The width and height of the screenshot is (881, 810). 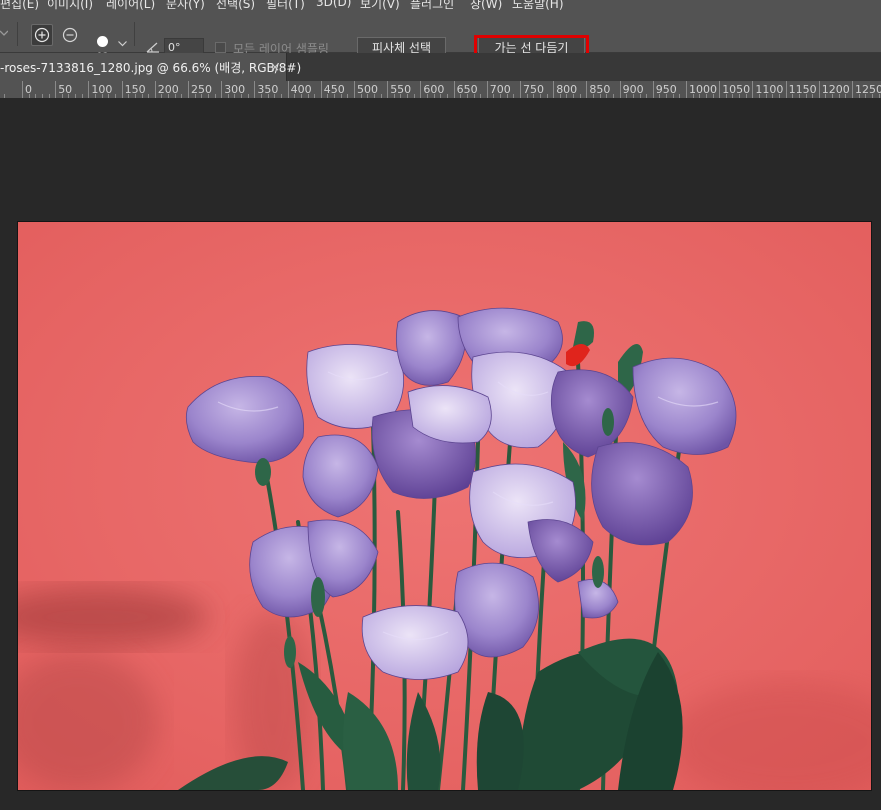 I want to click on ruler-tick: 350, so click(x=266, y=89).